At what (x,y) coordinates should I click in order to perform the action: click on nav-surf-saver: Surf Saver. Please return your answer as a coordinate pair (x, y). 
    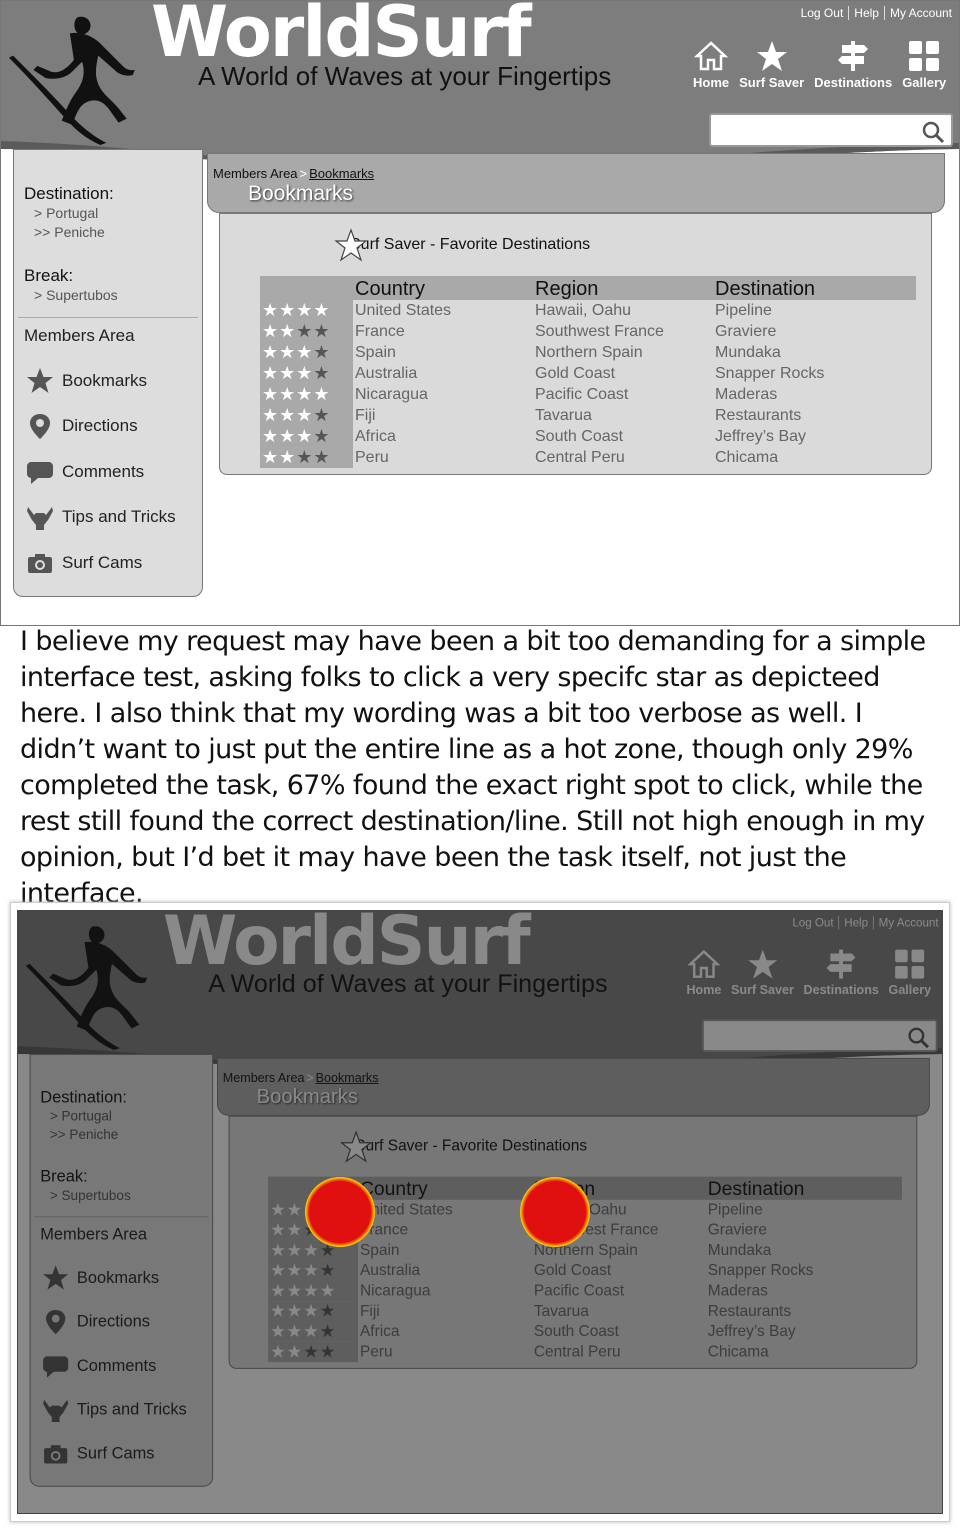
    Looking at the image, I should click on (771, 64).